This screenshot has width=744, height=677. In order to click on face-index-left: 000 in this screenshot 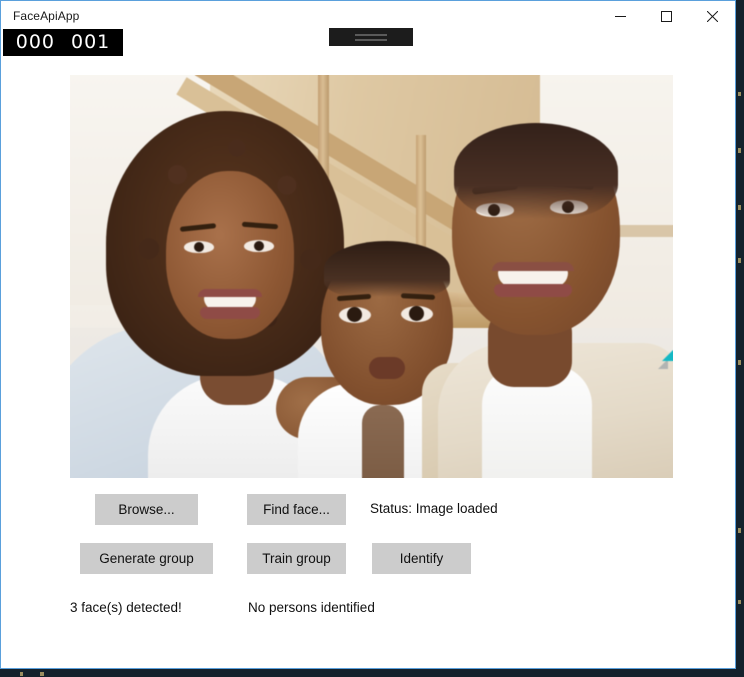, I will do `click(35, 42)`.